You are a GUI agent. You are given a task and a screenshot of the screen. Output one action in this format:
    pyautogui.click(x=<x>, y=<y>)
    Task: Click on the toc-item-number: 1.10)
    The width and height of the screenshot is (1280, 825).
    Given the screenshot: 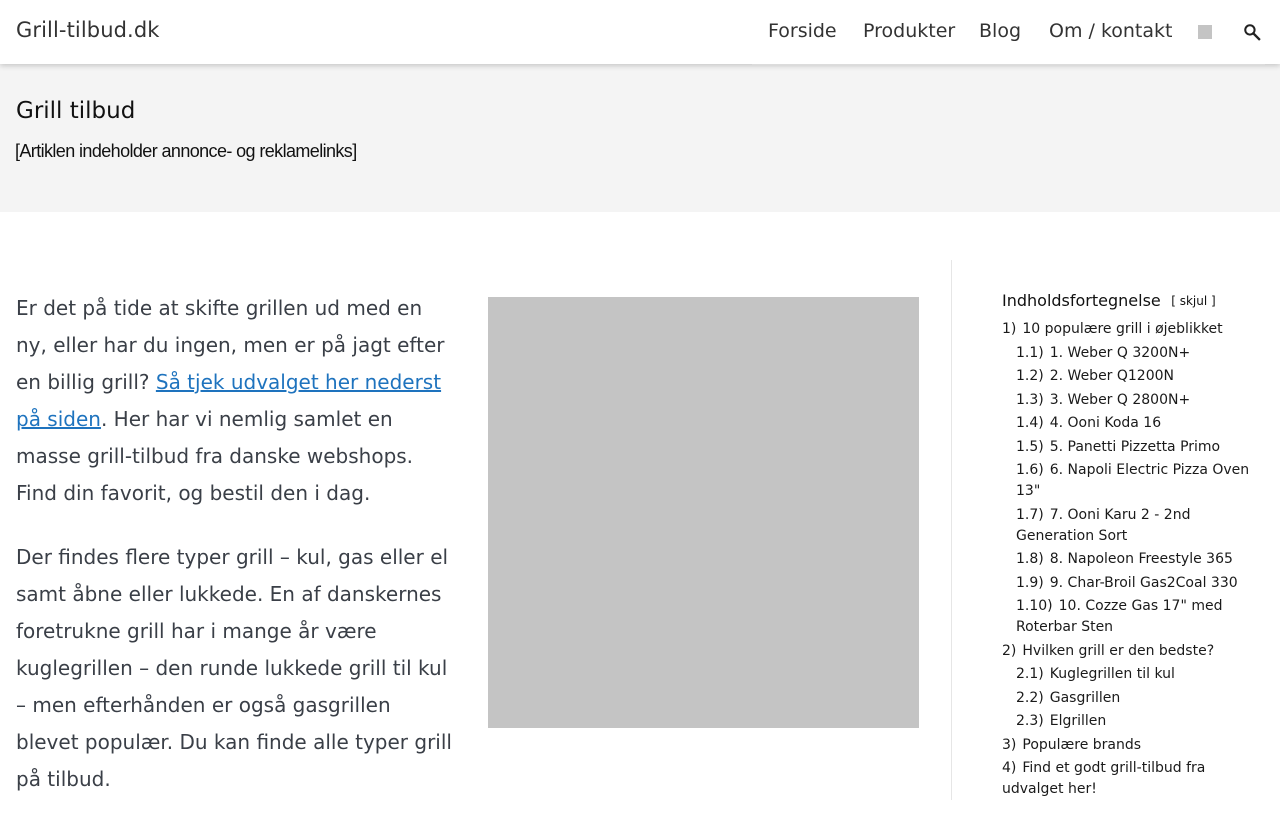 What is the action you would take?
    pyautogui.click(x=1034, y=606)
    